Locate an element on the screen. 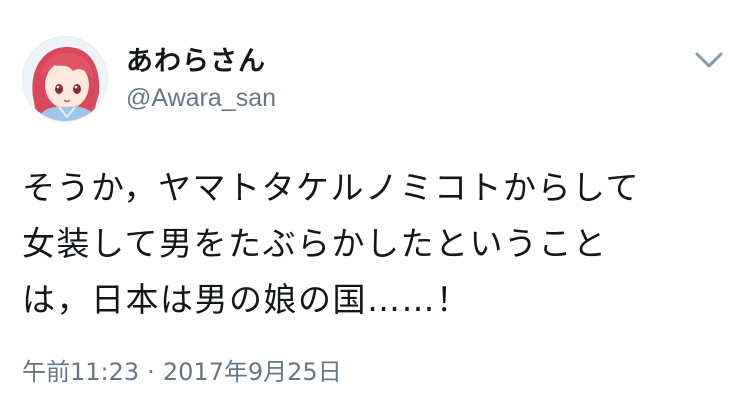 This screenshot has width=750, height=403. avatar is located at coordinates (65, 79).